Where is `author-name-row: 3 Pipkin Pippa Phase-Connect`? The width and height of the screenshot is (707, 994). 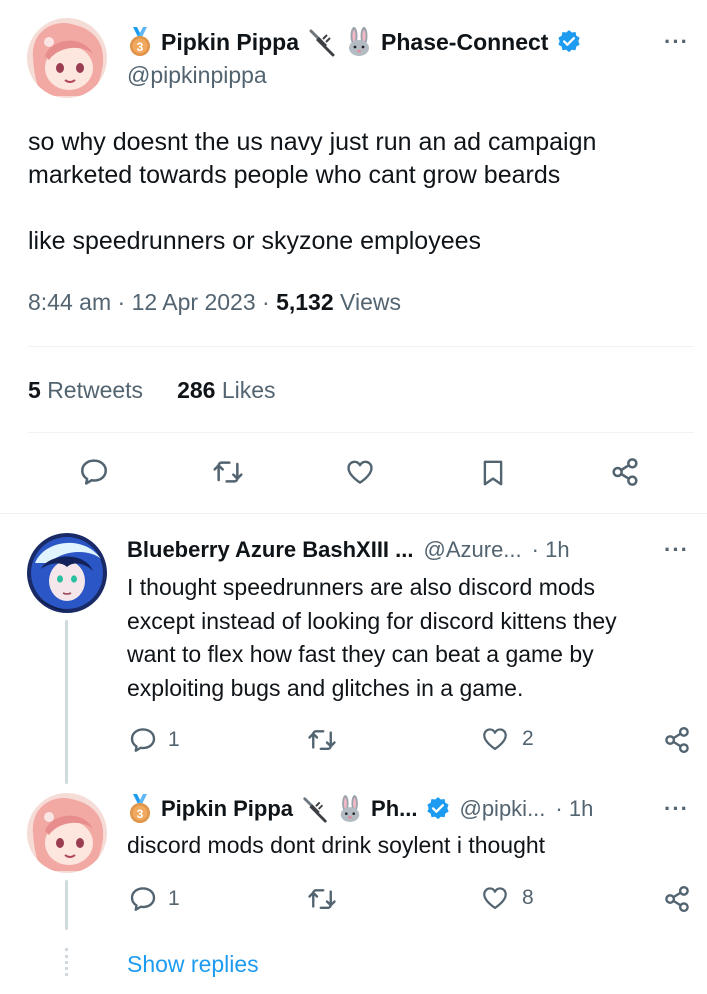
author-name-row: 3 Pipkin Pippa Phase-Connect is located at coordinates (354, 42).